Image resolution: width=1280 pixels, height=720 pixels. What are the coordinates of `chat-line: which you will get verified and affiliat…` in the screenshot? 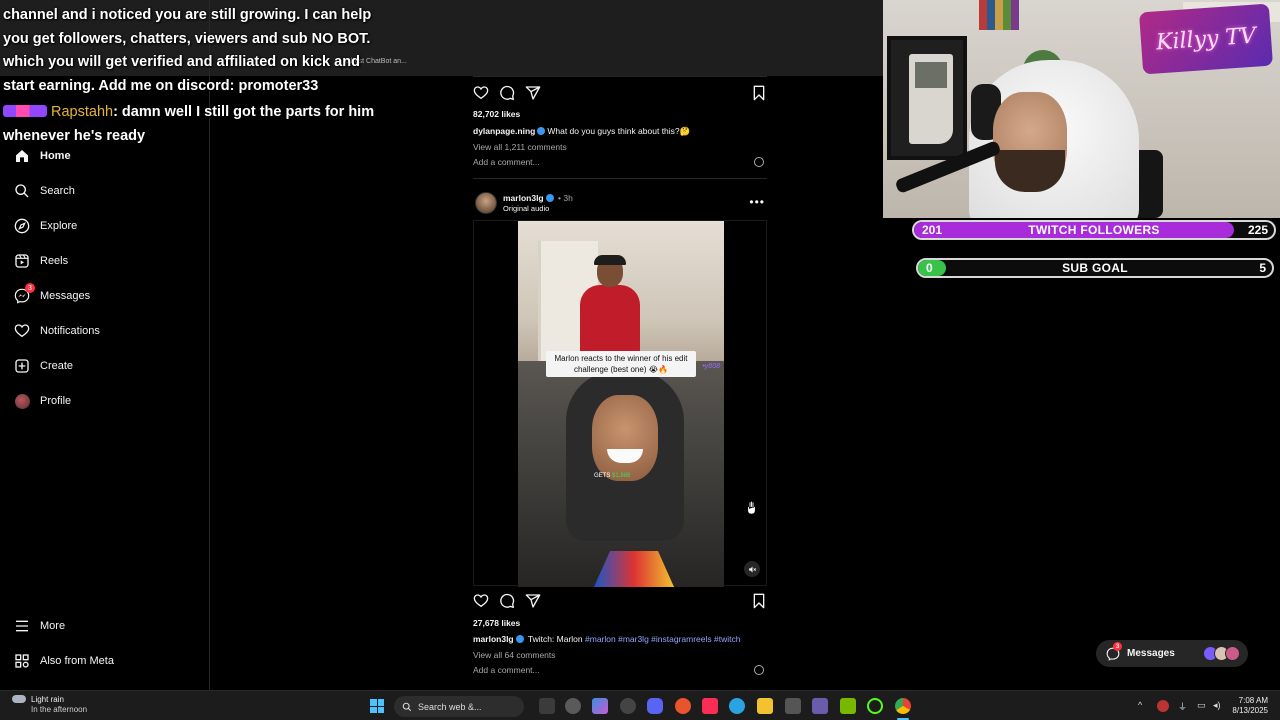 It's located at (181, 62).